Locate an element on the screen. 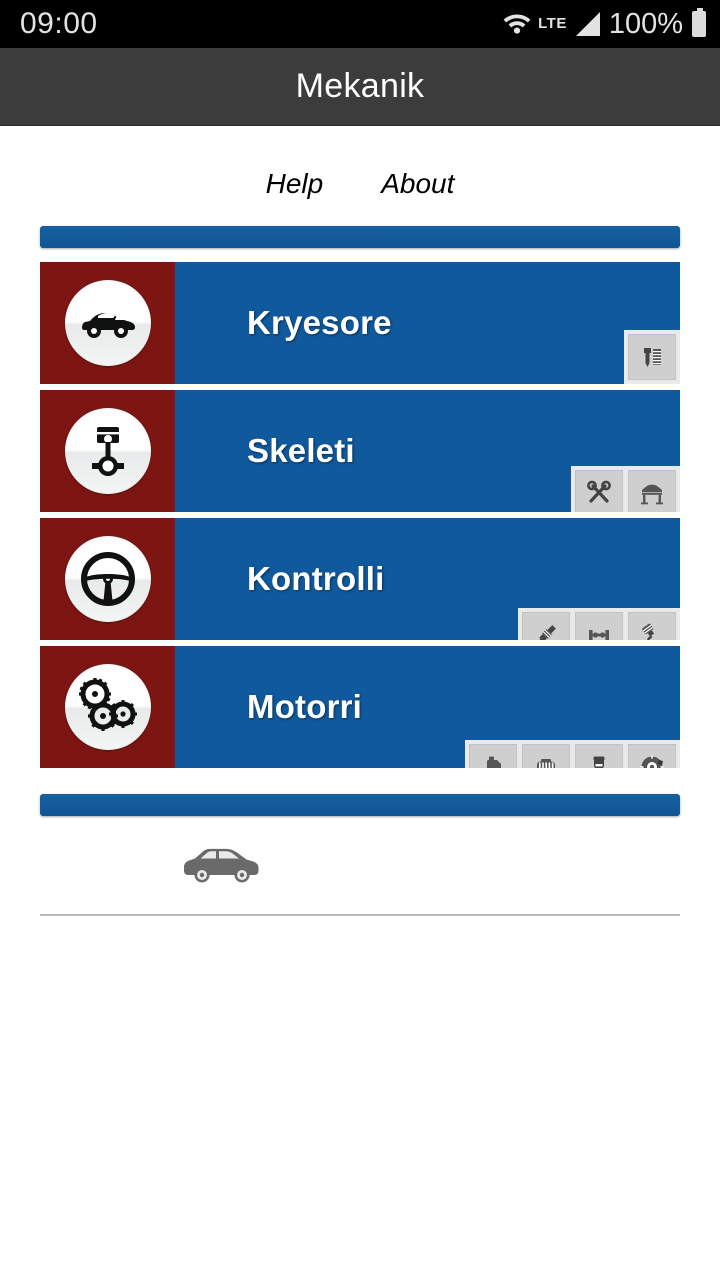 Image resolution: width=720 pixels, height=1280 pixels. top-divider-bar is located at coordinates (360, 237).